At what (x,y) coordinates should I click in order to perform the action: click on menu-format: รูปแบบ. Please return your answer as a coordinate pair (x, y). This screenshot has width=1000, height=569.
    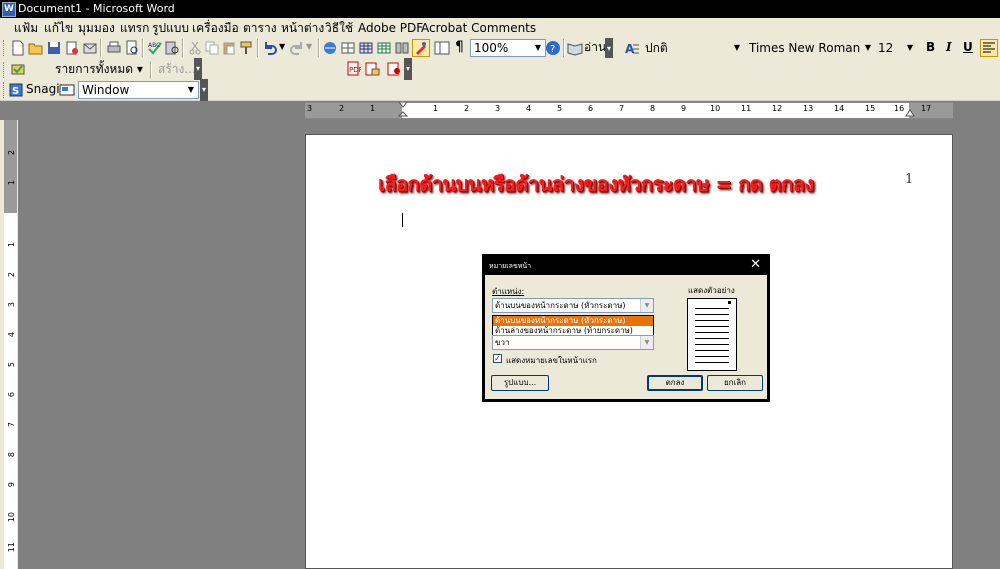
    Looking at the image, I should click on (170, 28).